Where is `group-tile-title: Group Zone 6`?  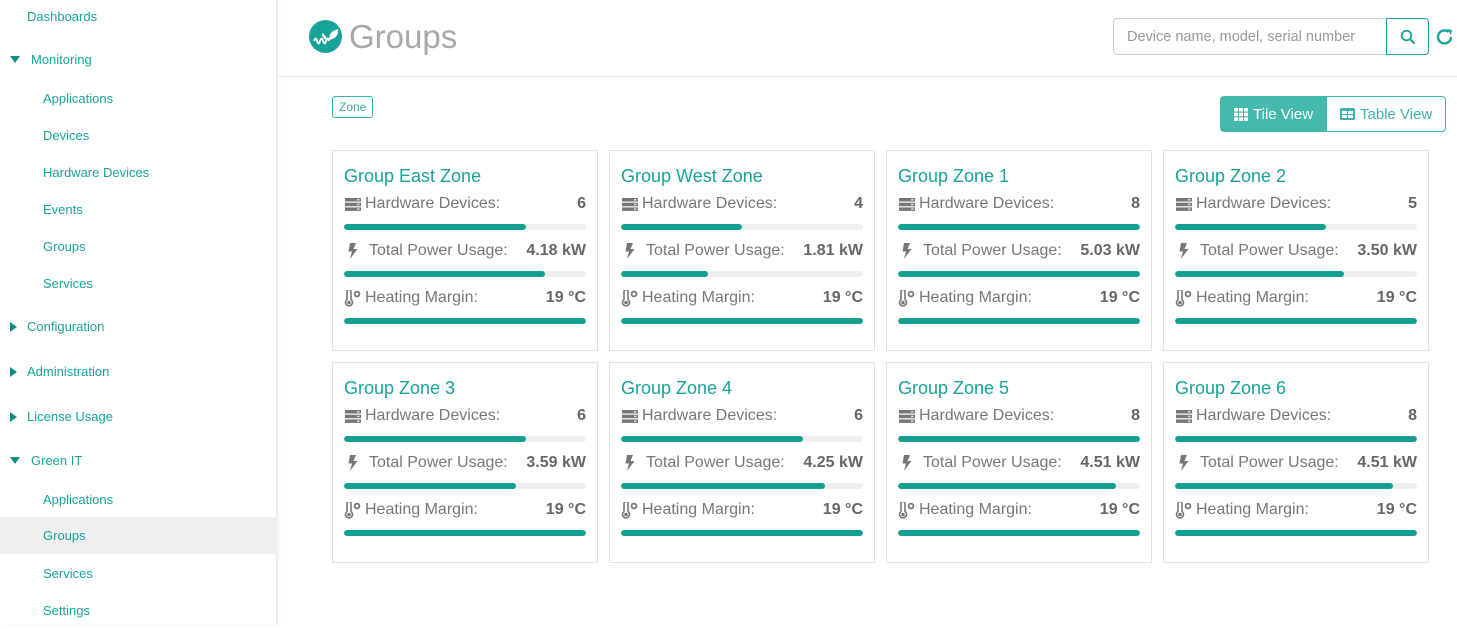 group-tile-title: Group Zone 6 is located at coordinates (1296, 388).